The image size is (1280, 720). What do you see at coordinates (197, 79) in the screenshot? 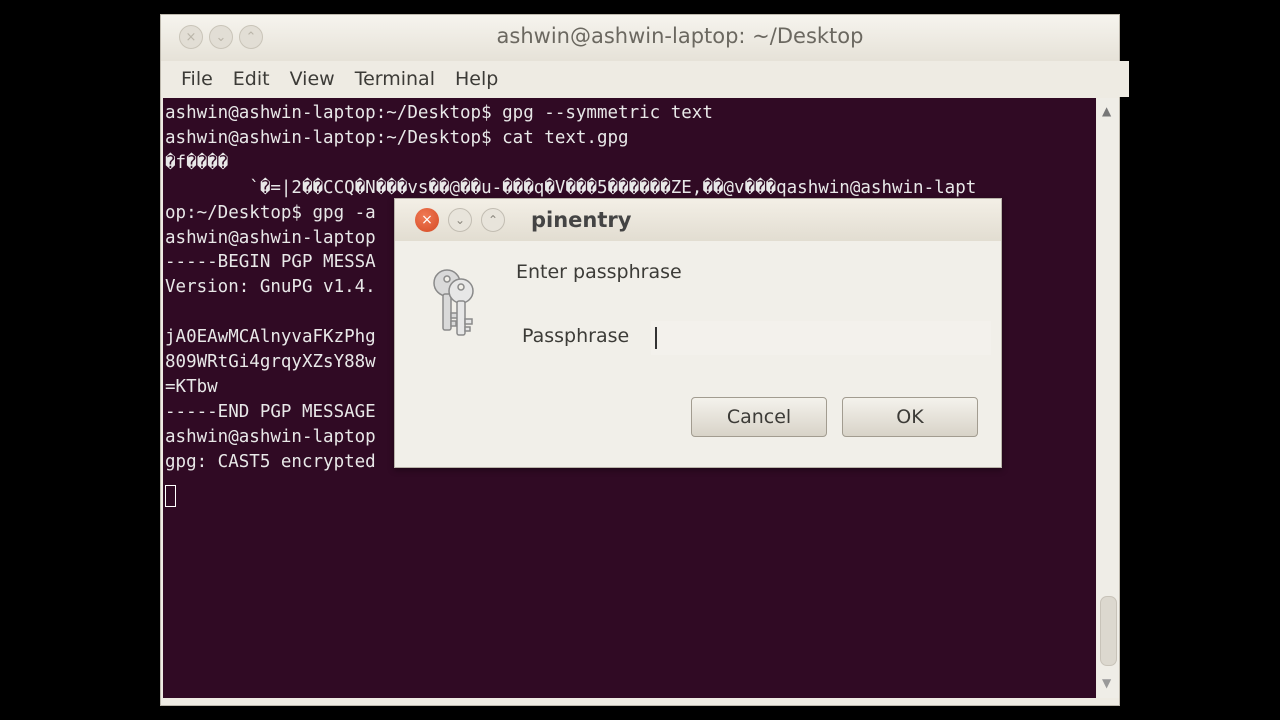
I see `menu-file: File` at bounding box center [197, 79].